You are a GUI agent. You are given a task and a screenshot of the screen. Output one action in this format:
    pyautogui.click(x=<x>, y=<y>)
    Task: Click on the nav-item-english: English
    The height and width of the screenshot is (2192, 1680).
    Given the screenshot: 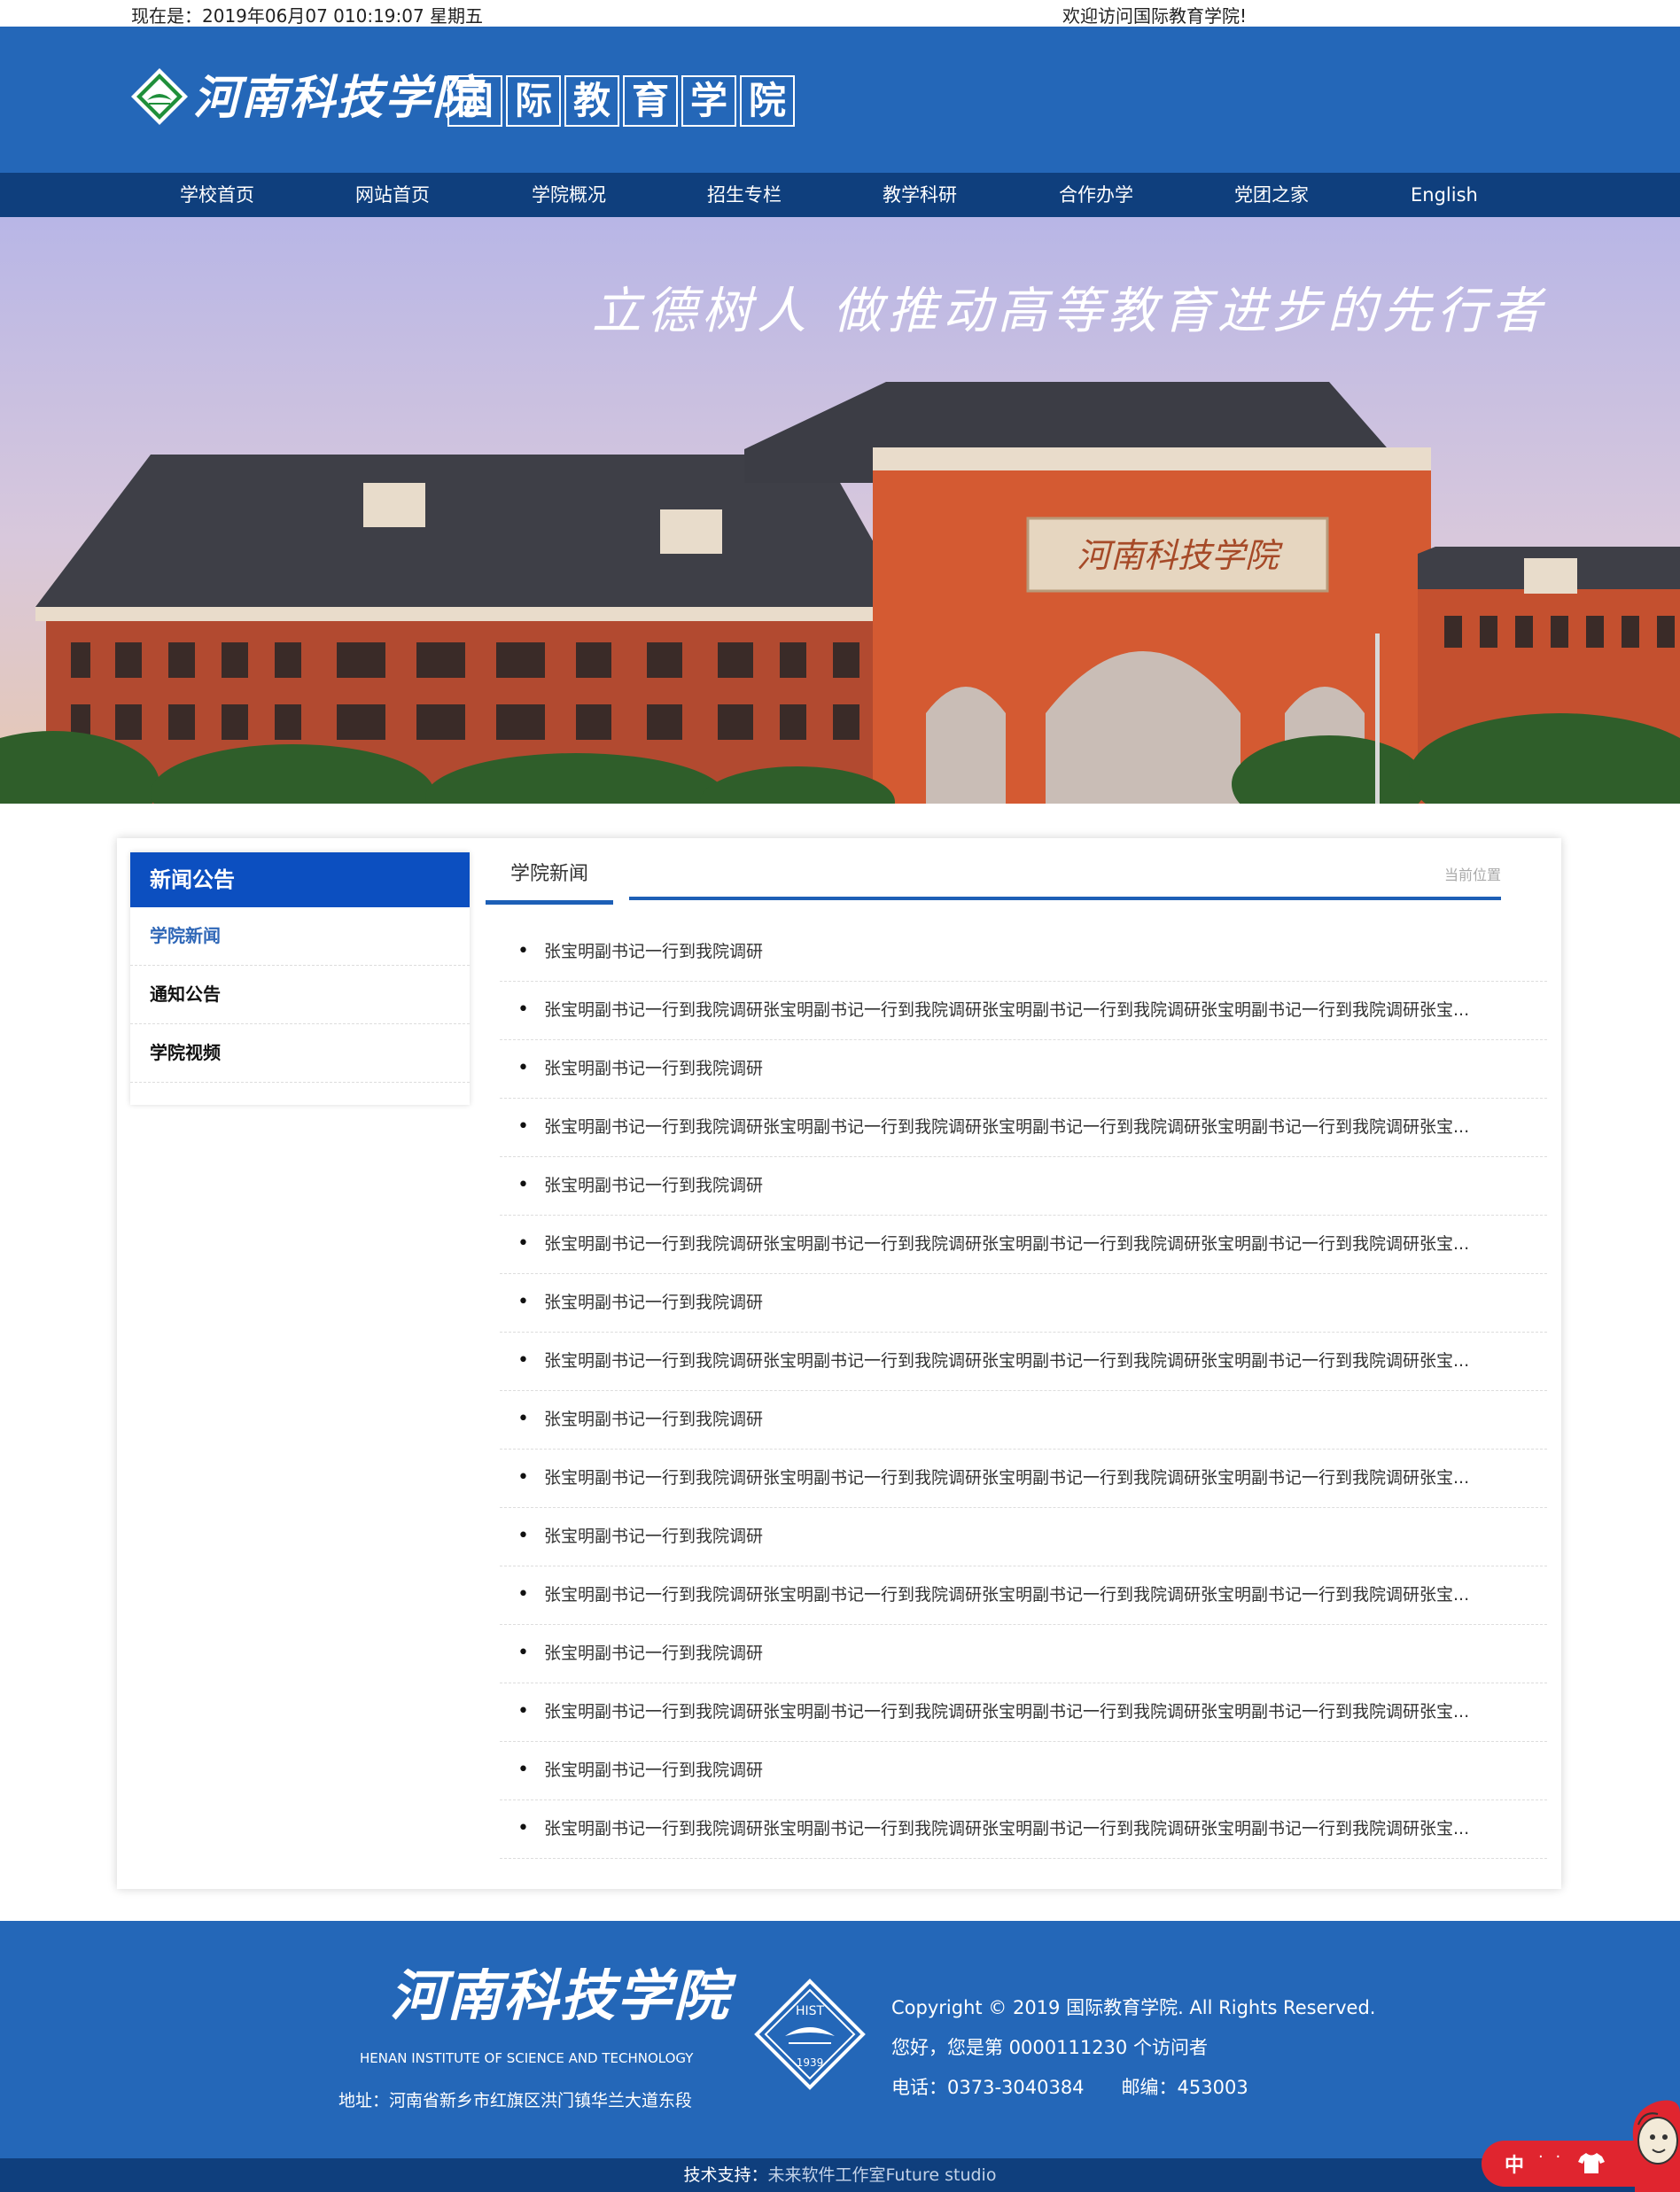 What is the action you would take?
    pyautogui.click(x=1444, y=195)
    